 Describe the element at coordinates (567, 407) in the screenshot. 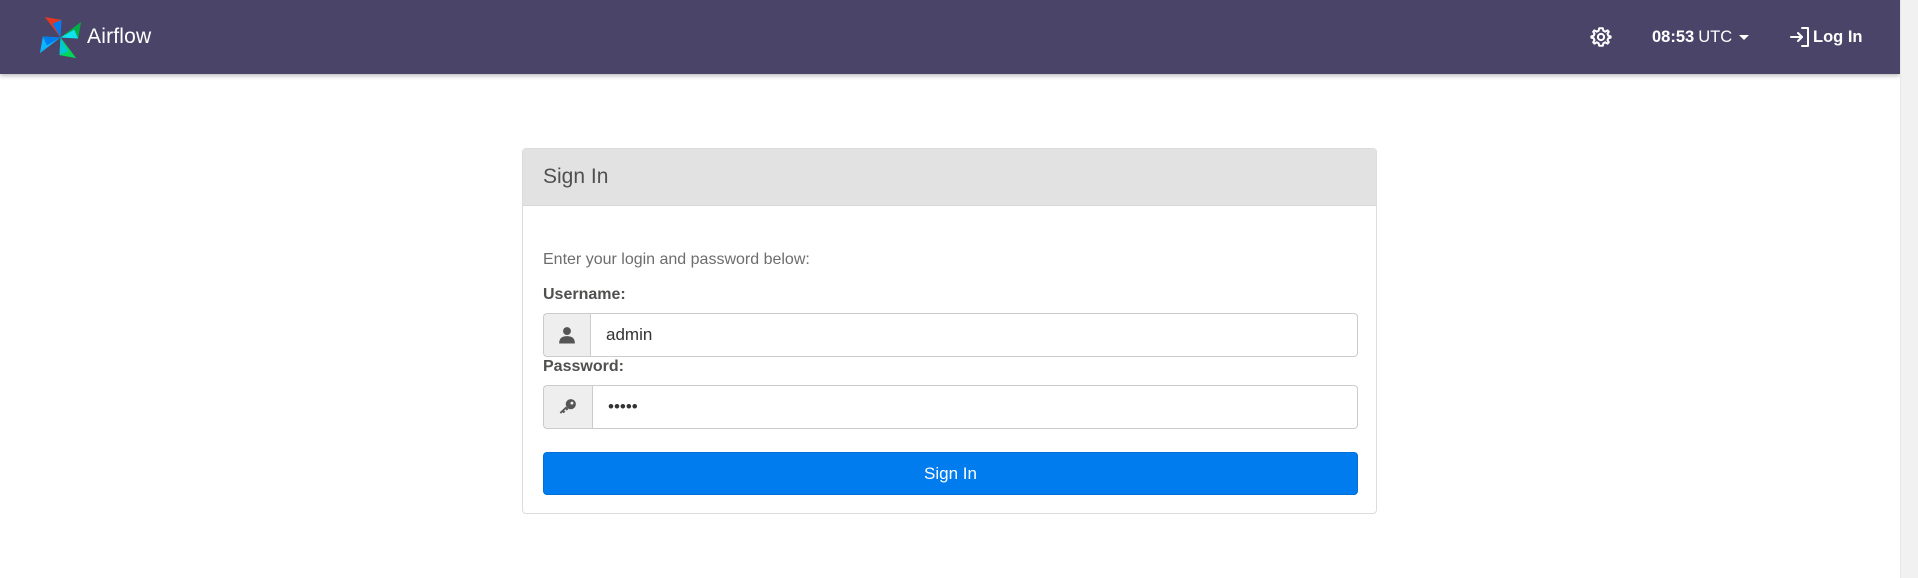

I see `key-icon` at that location.